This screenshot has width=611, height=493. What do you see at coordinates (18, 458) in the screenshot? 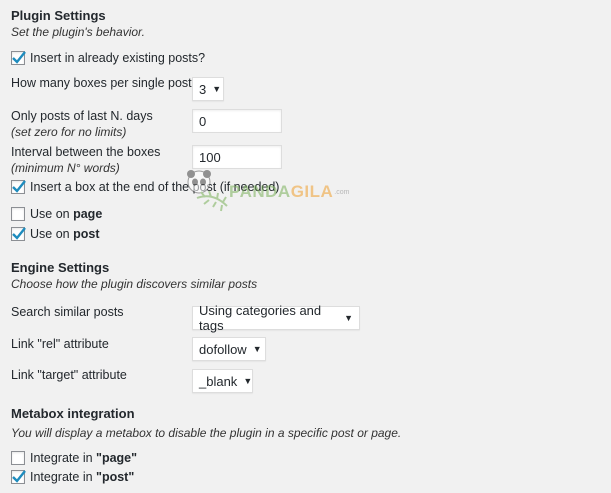
I see `integrate-page-checkbox` at bounding box center [18, 458].